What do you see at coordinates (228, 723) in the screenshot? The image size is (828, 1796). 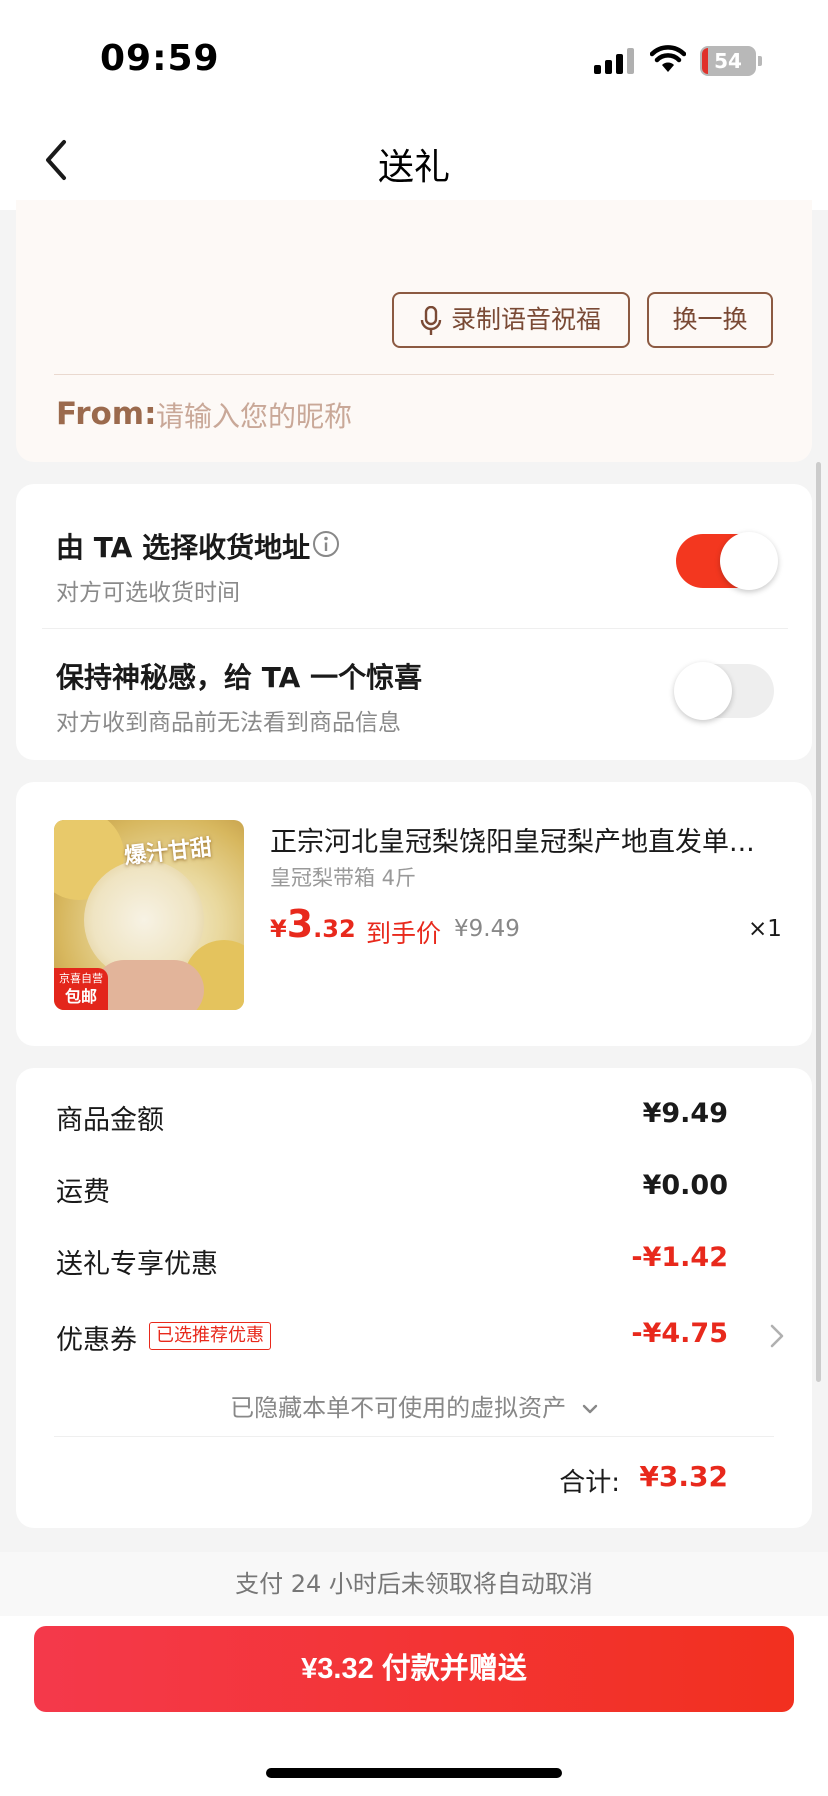 I see `surprise-subtitle: 对方收到商品前无法看到商品信息` at bounding box center [228, 723].